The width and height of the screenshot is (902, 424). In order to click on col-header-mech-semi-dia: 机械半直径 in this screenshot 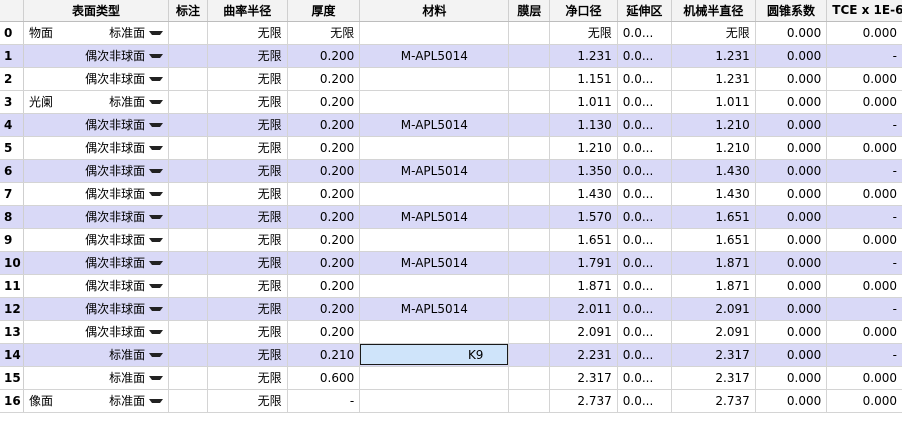, I will do `click(713, 11)`.